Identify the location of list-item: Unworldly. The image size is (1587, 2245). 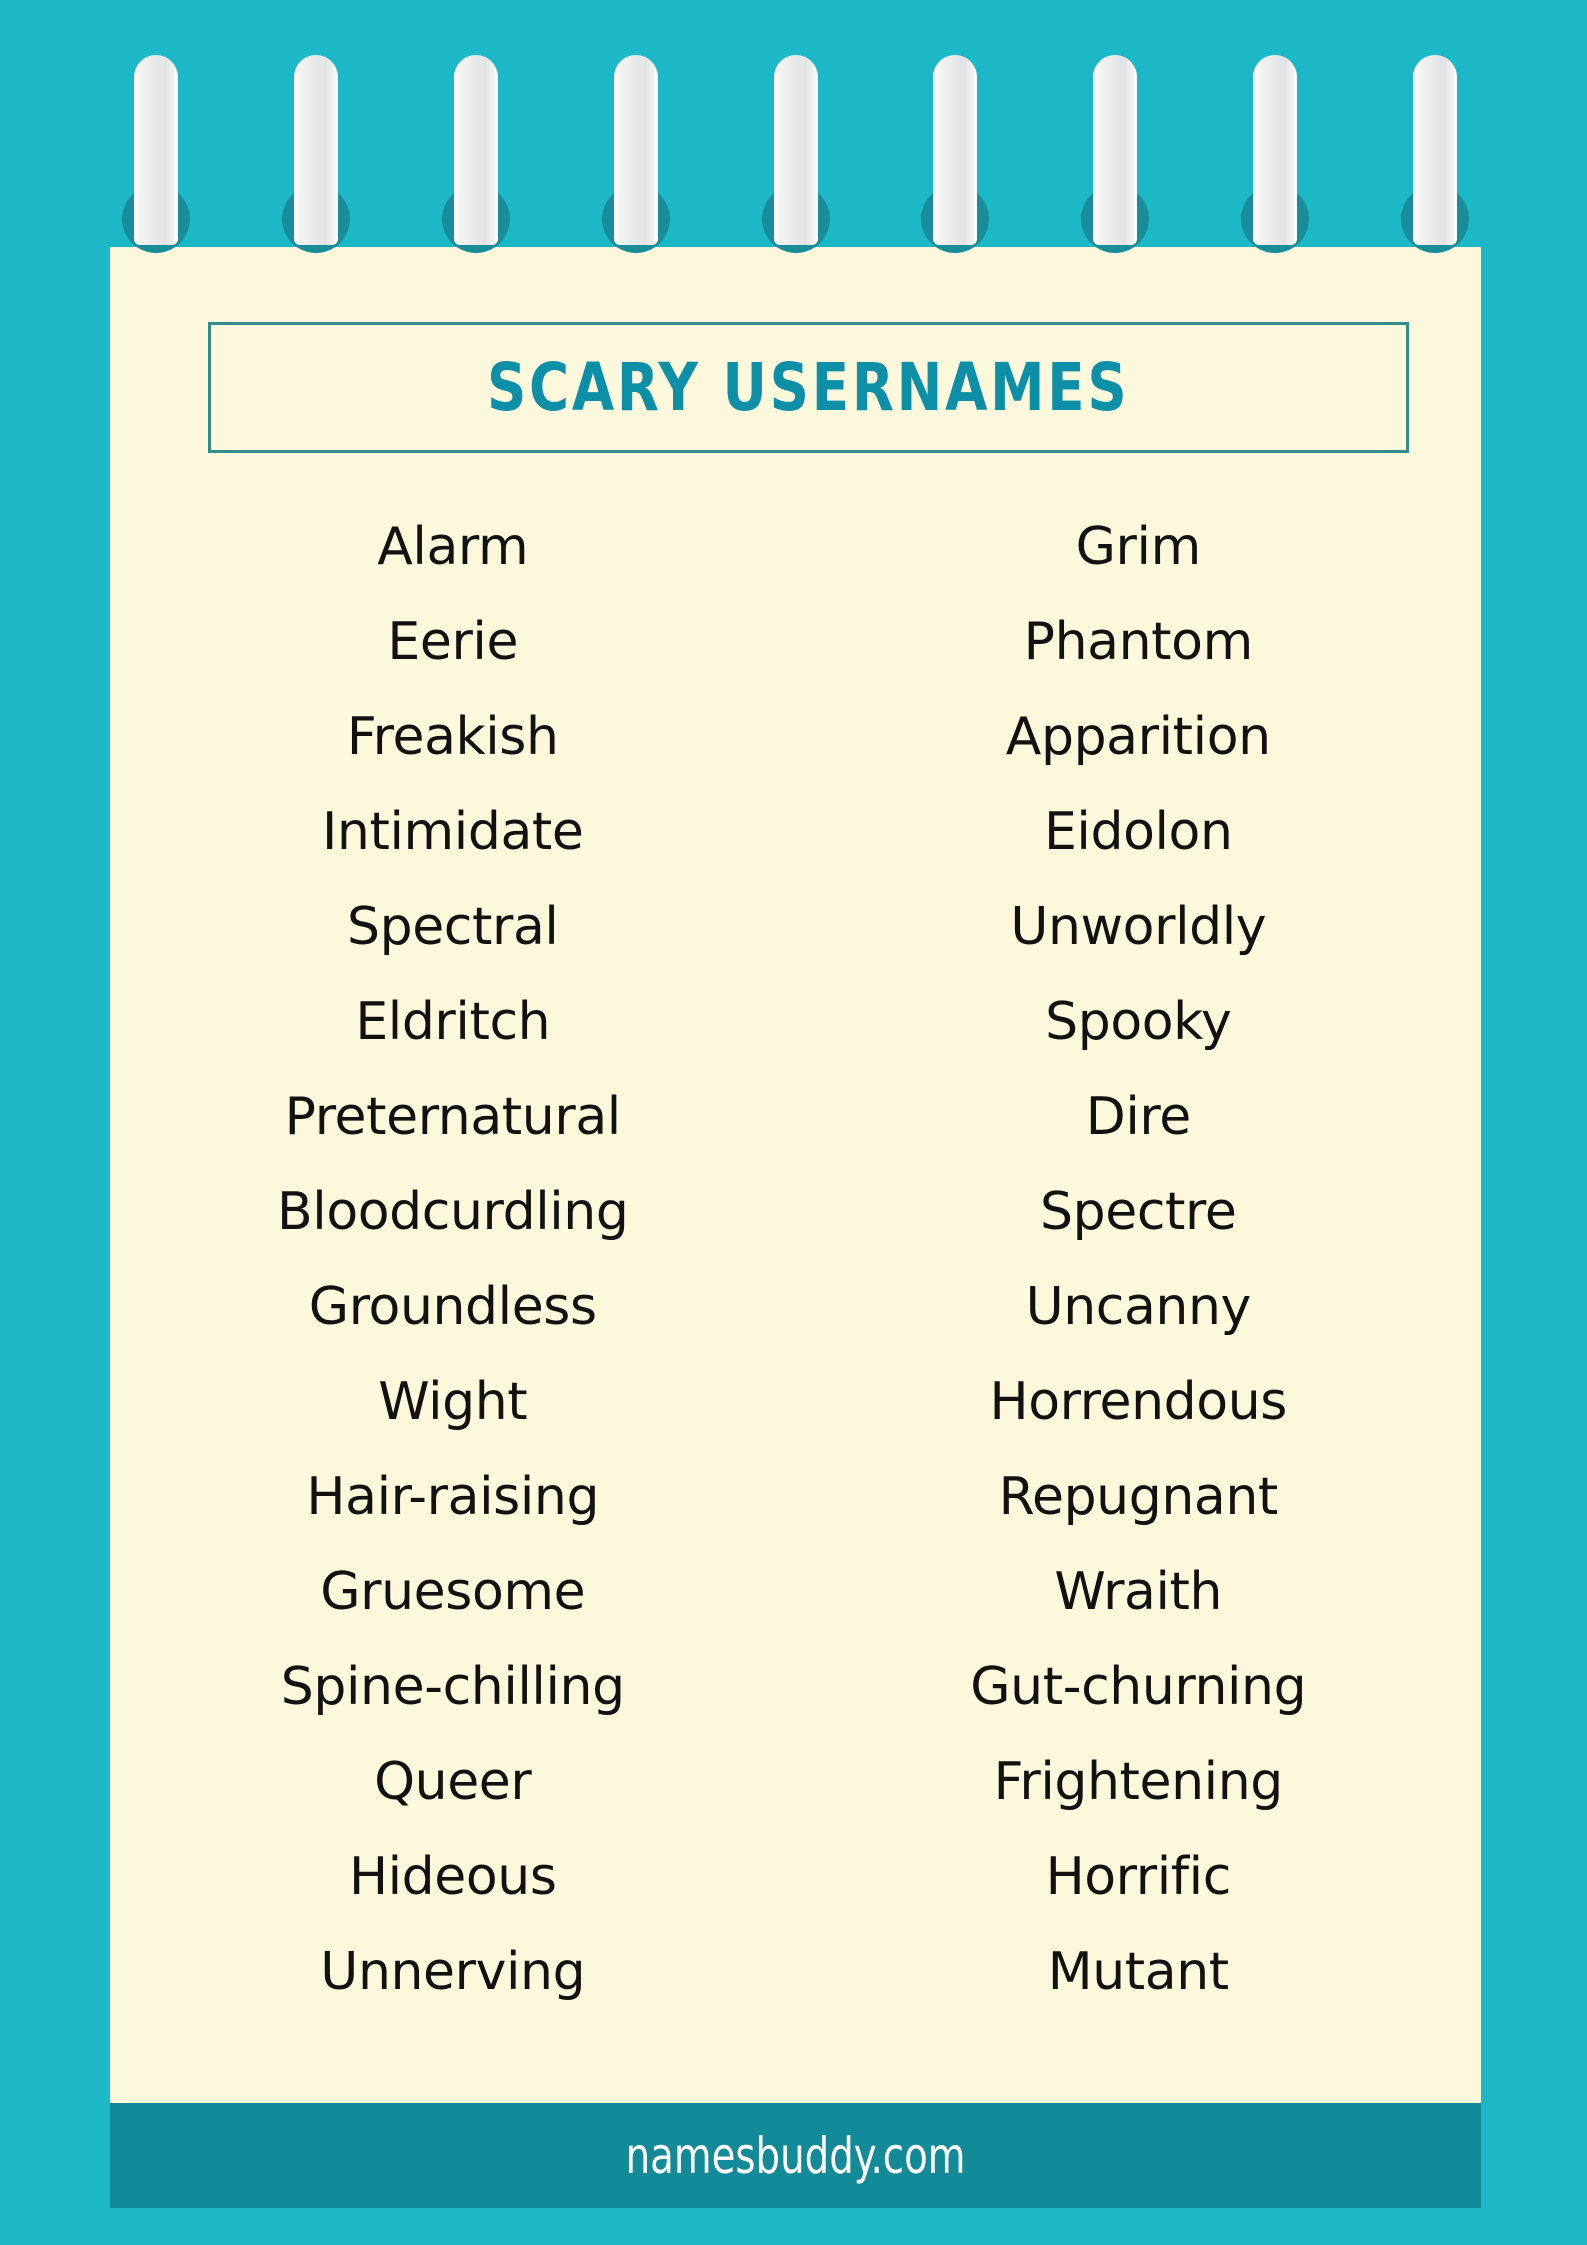
(1138, 927).